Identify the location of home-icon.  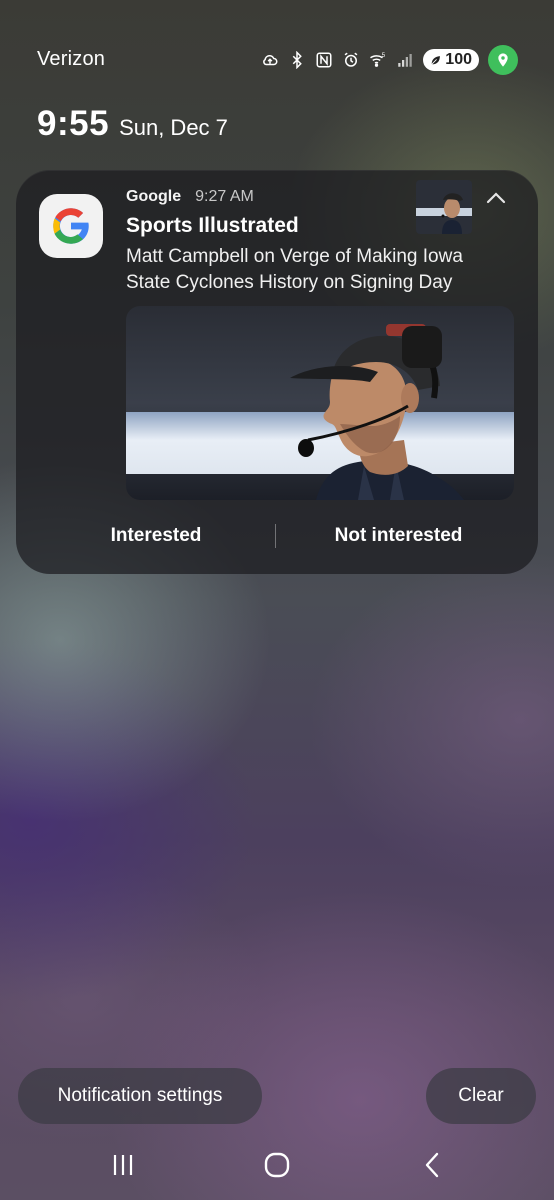
(277, 1165).